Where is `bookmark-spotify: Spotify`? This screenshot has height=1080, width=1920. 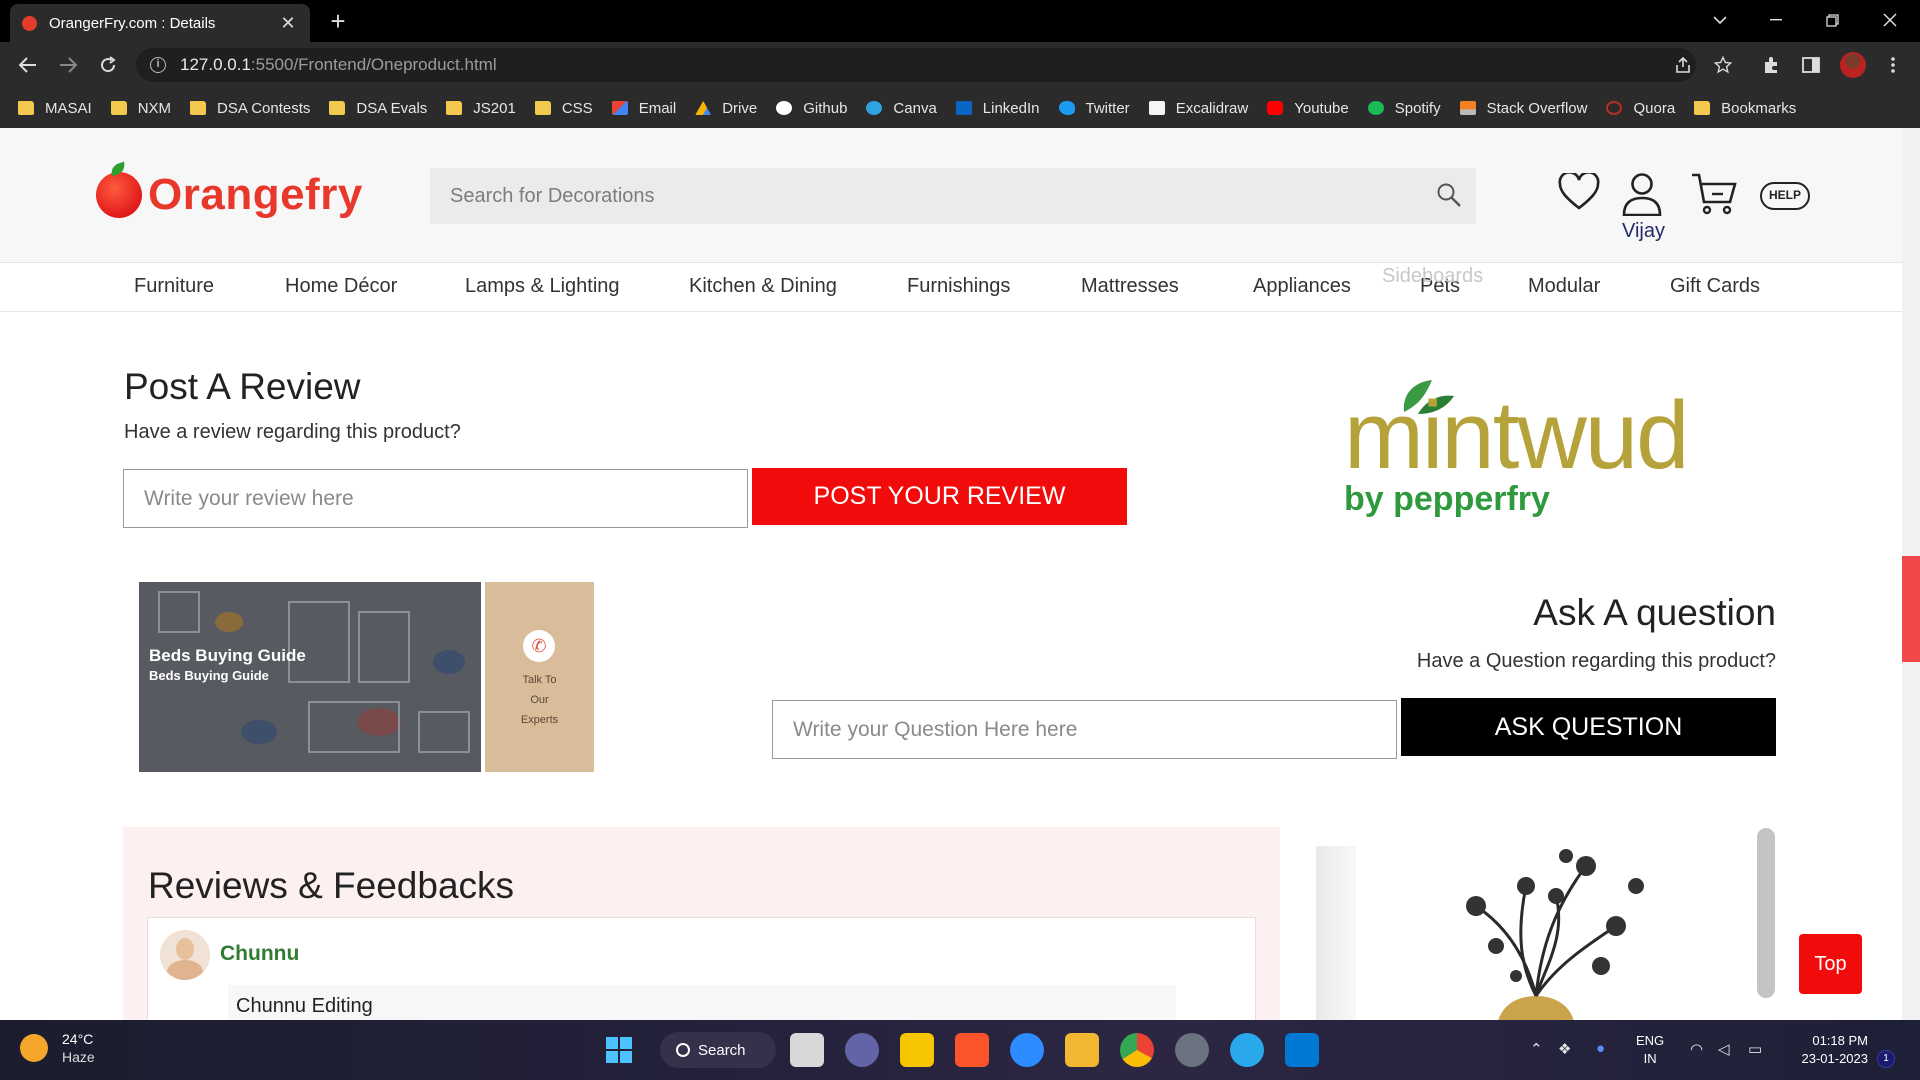
bookmark-spotify: Spotify is located at coordinates (1404, 108).